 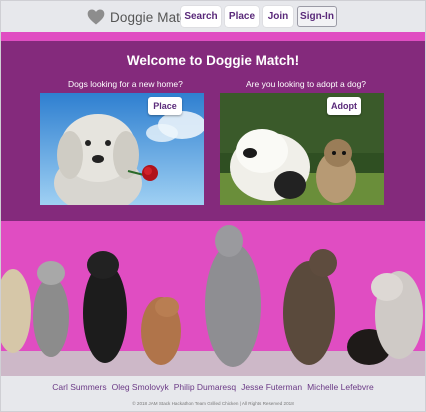 I want to click on top-nav-bar: Doggie Match Search Place Join Sign-In, so click(x=213, y=16).